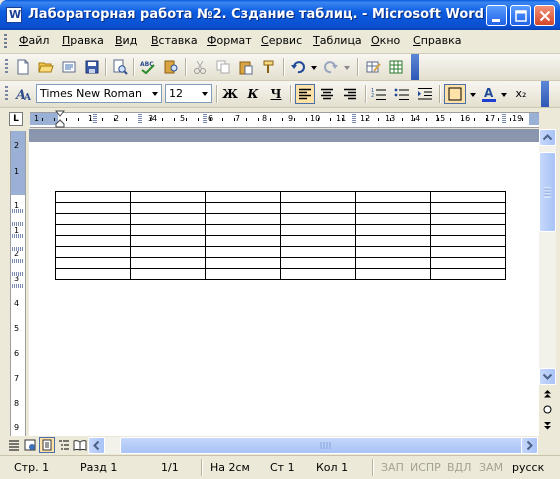  What do you see at coordinates (327, 94) in the screenshot?
I see `align-center-icon` at bounding box center [327, 94].